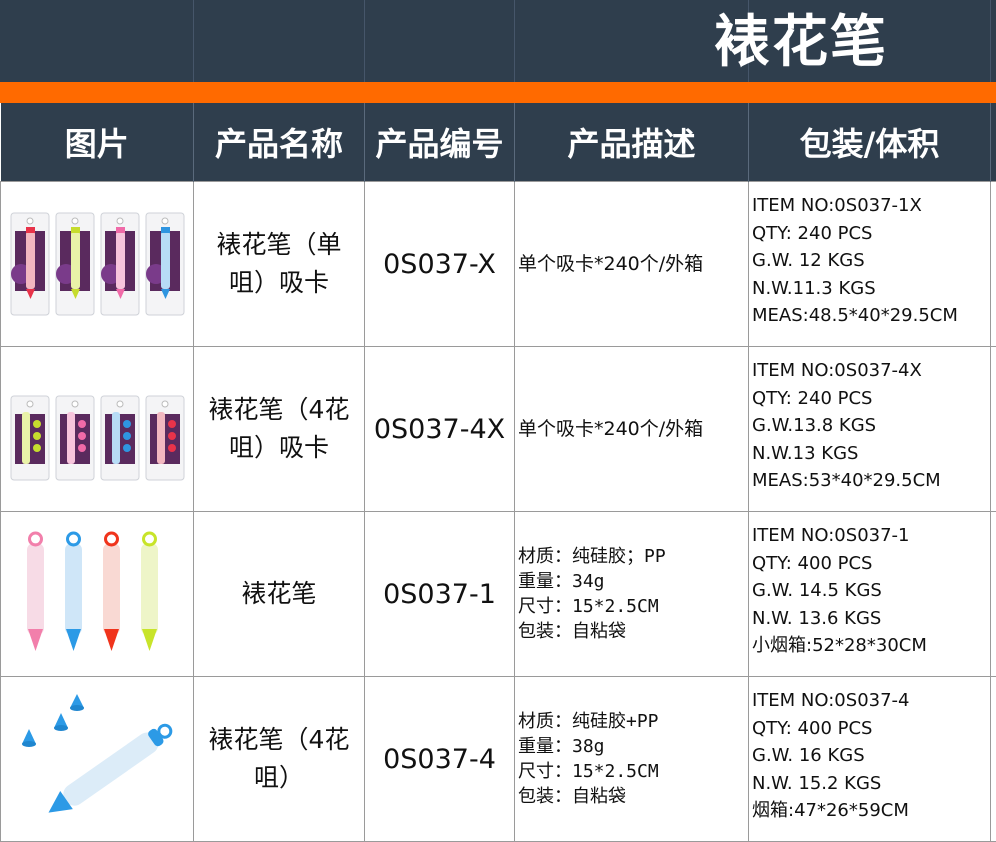  What do you see at coordinates (97, 142) in the screenshot?
I see `header-image: 图片` at bounding box center [97, 142].